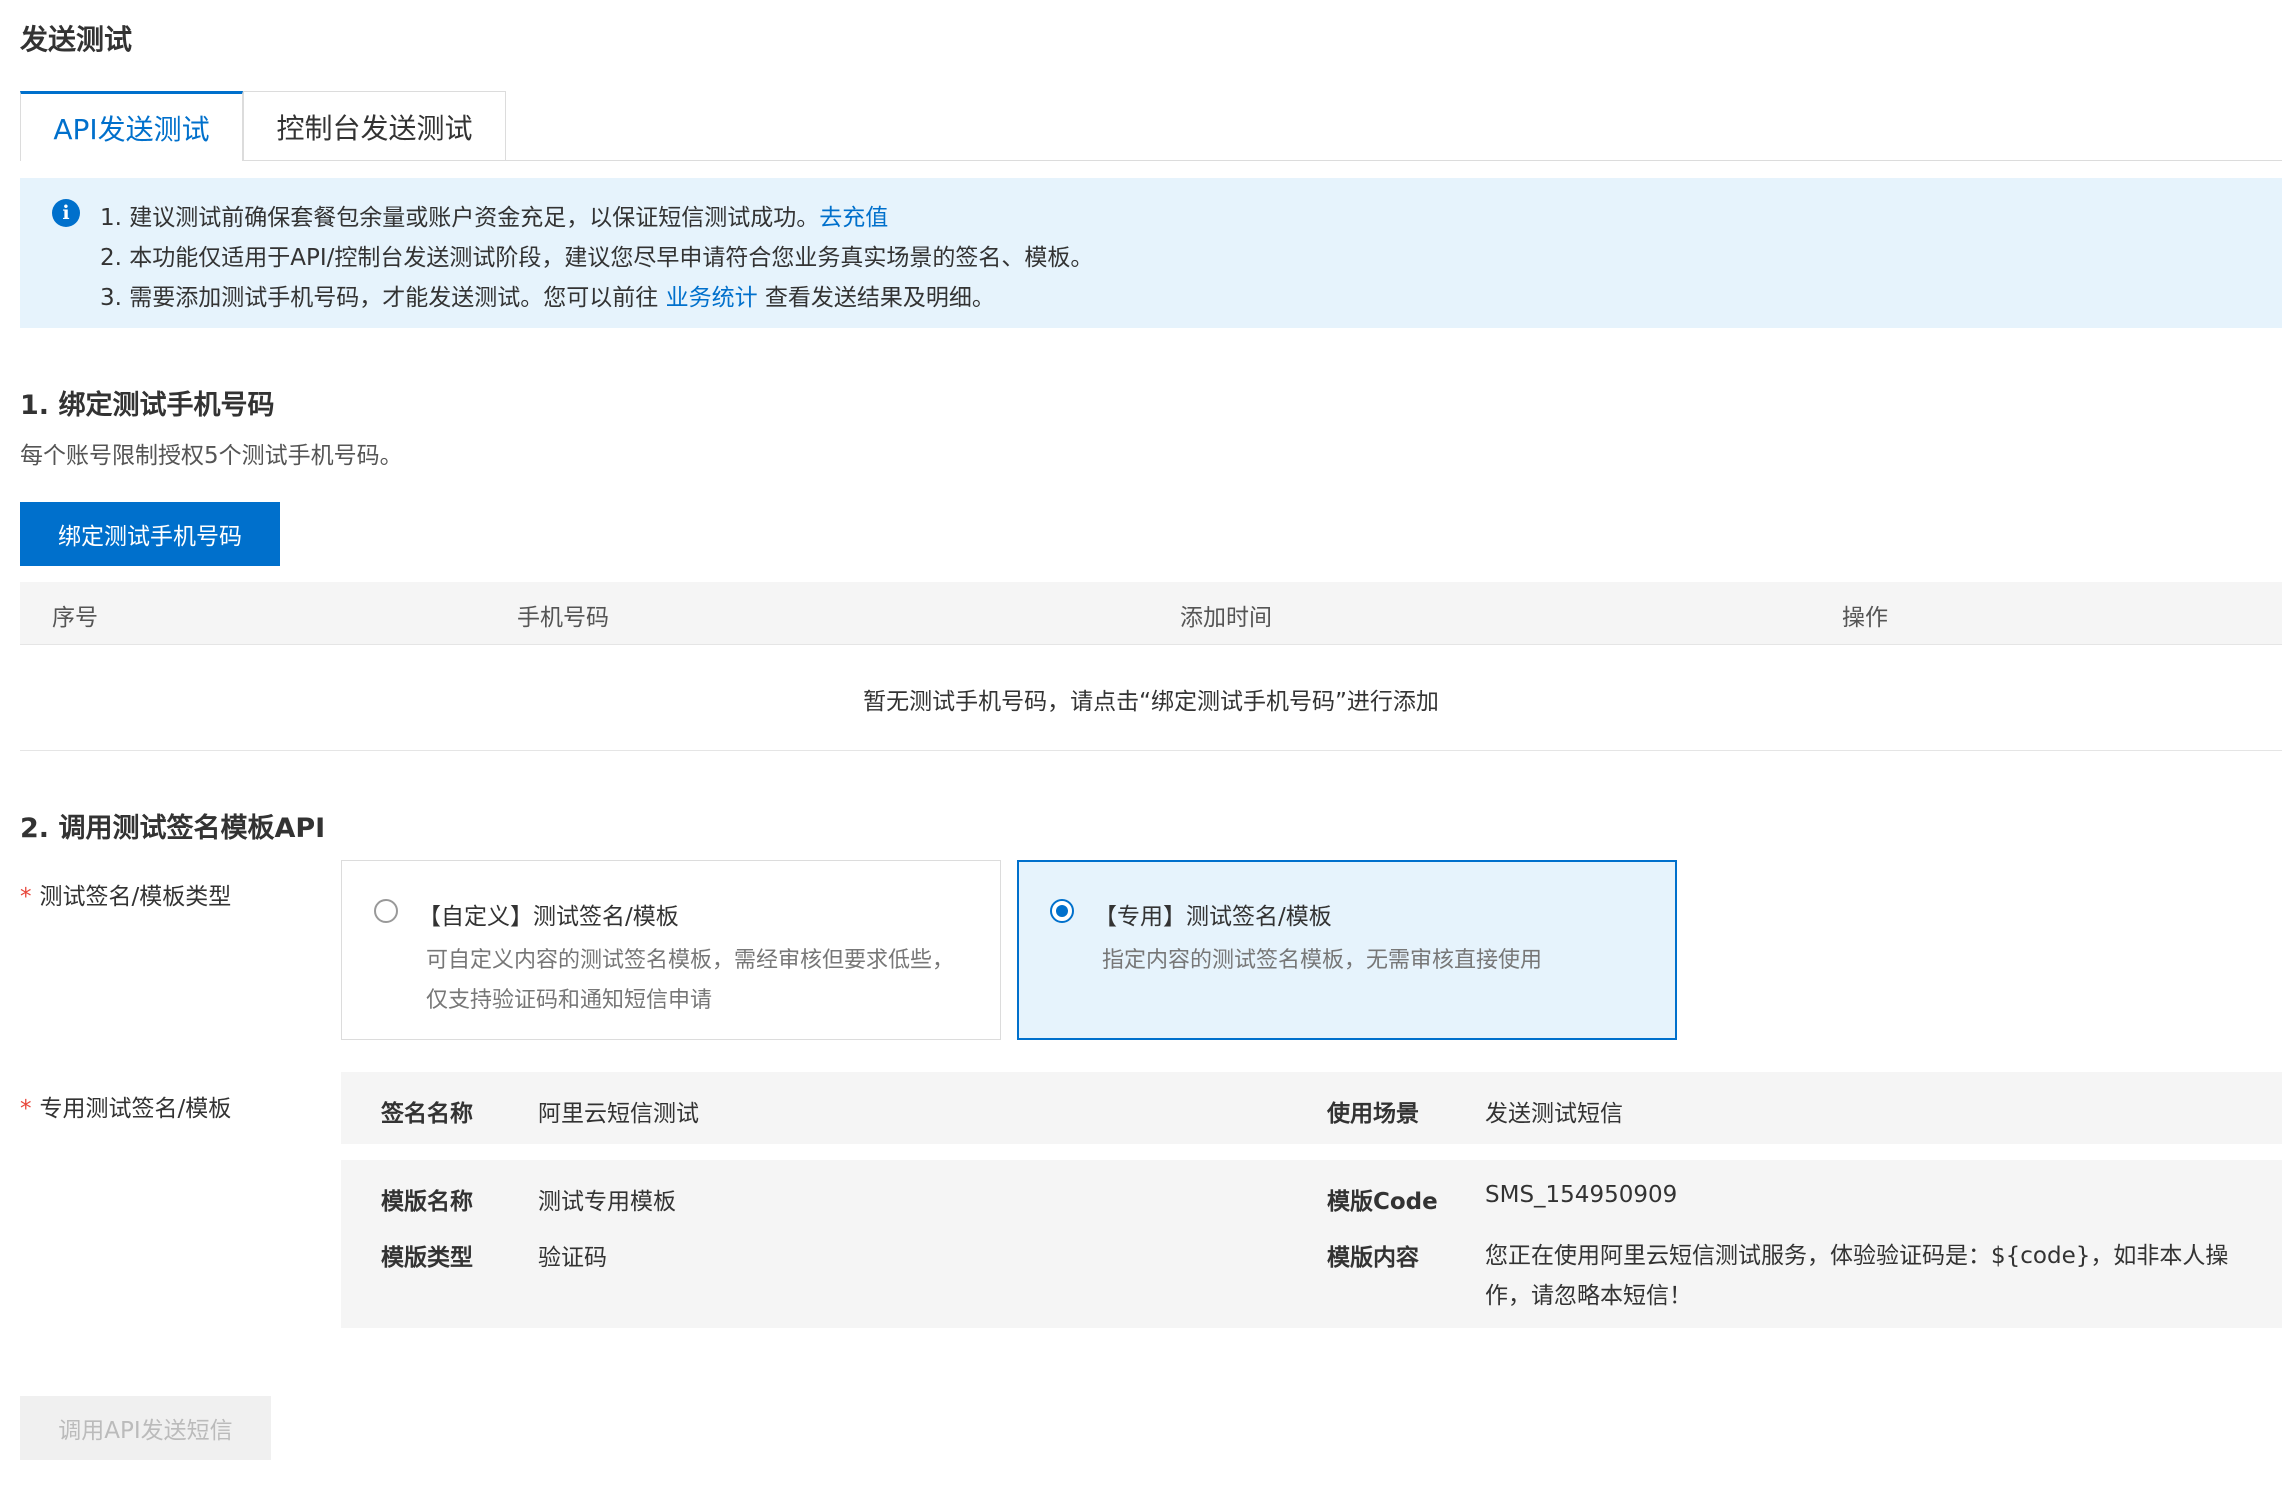  What do you see at coordinates (211, 456) in the screenshot?
I see `section-1-description: 每个账号限制授权5个测试手机号码。` at bounding box center [211, 456].